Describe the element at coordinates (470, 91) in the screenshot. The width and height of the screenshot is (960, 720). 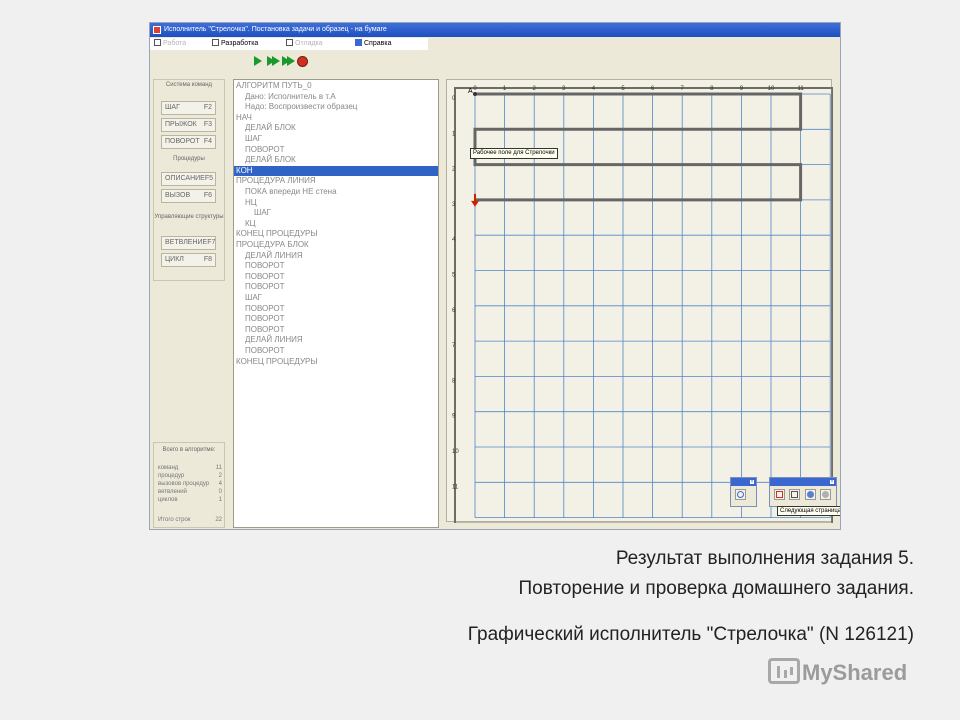
I see `start-label: А` at that location.